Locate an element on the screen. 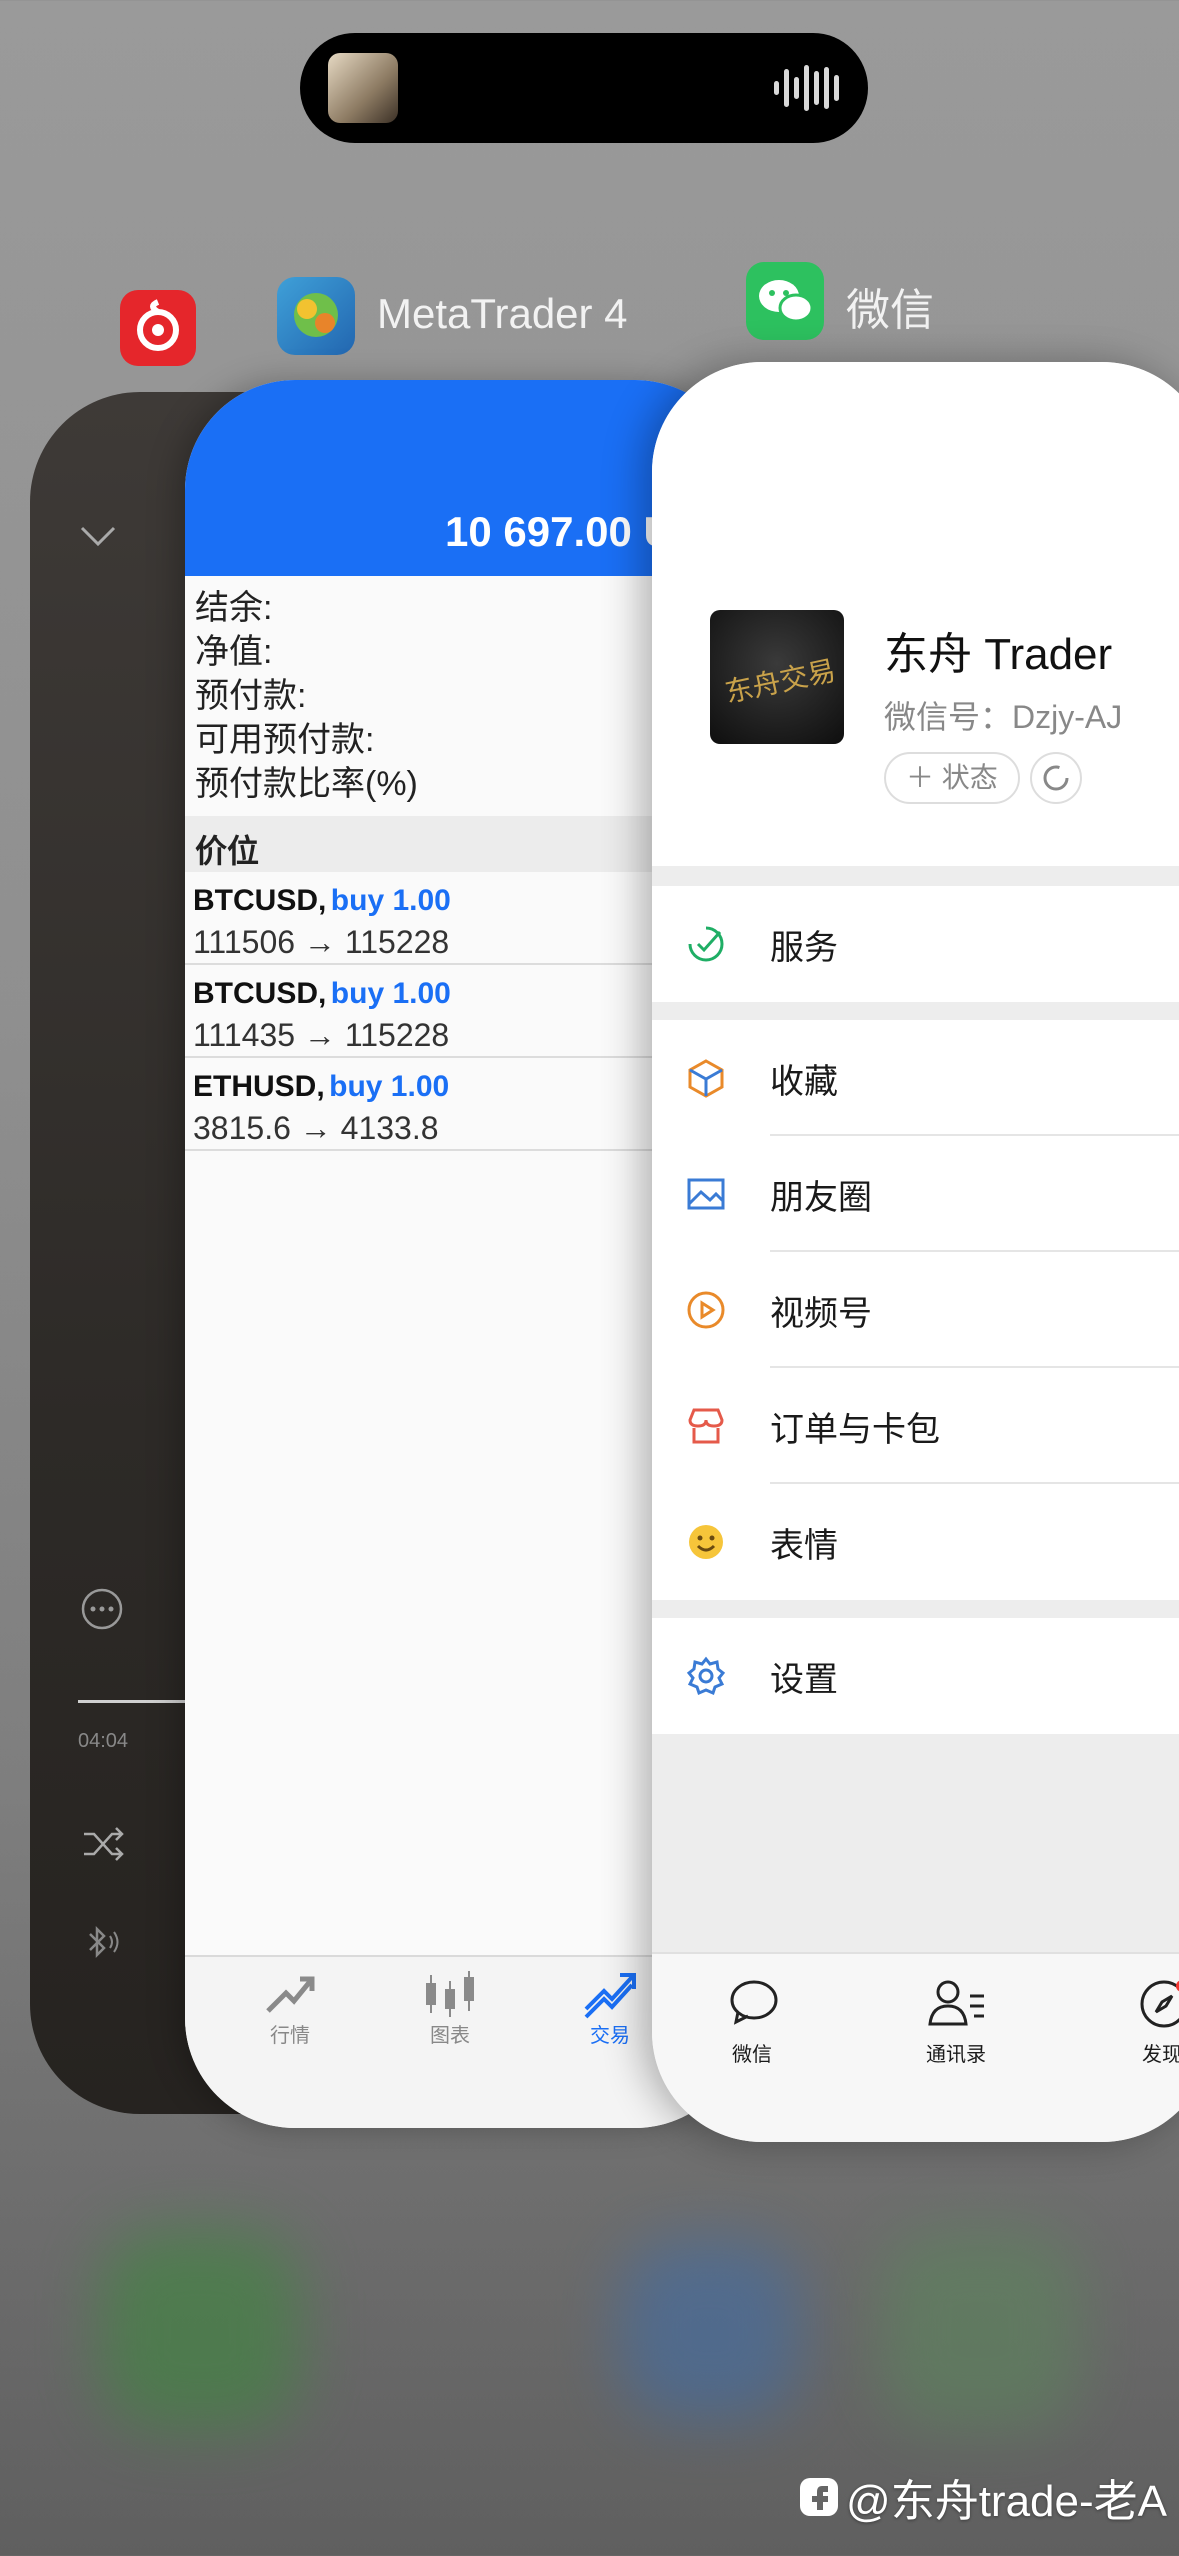 The height and width of the screenshot is (2556, 1179). menu-item-channels: 视频号 is located at coordinates (915, 1310).